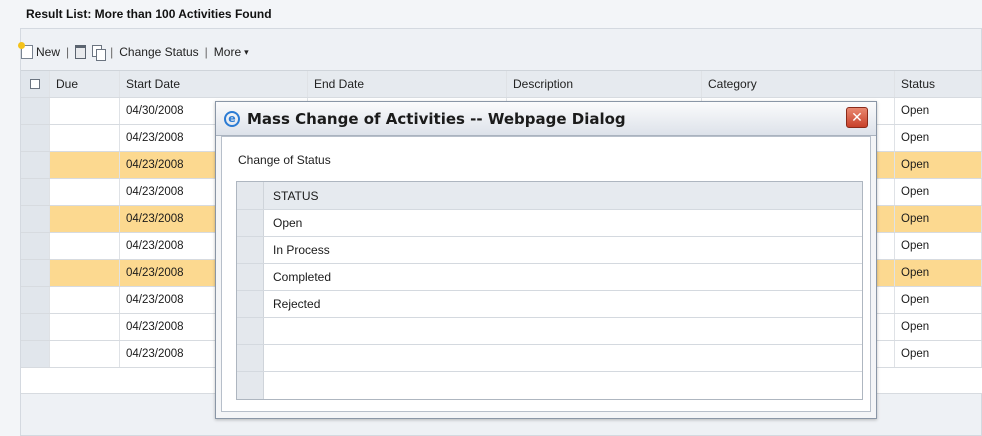 This screenshot has width=982, height=436. I want to click on change-status-label: Change of Status, so click(284, 160).